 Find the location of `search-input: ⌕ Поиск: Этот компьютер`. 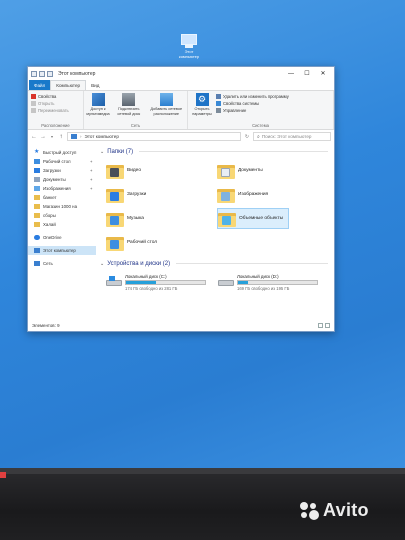

search-input: ⌕ Поиск: Этот компьютер is located at coordinates (292, 136).